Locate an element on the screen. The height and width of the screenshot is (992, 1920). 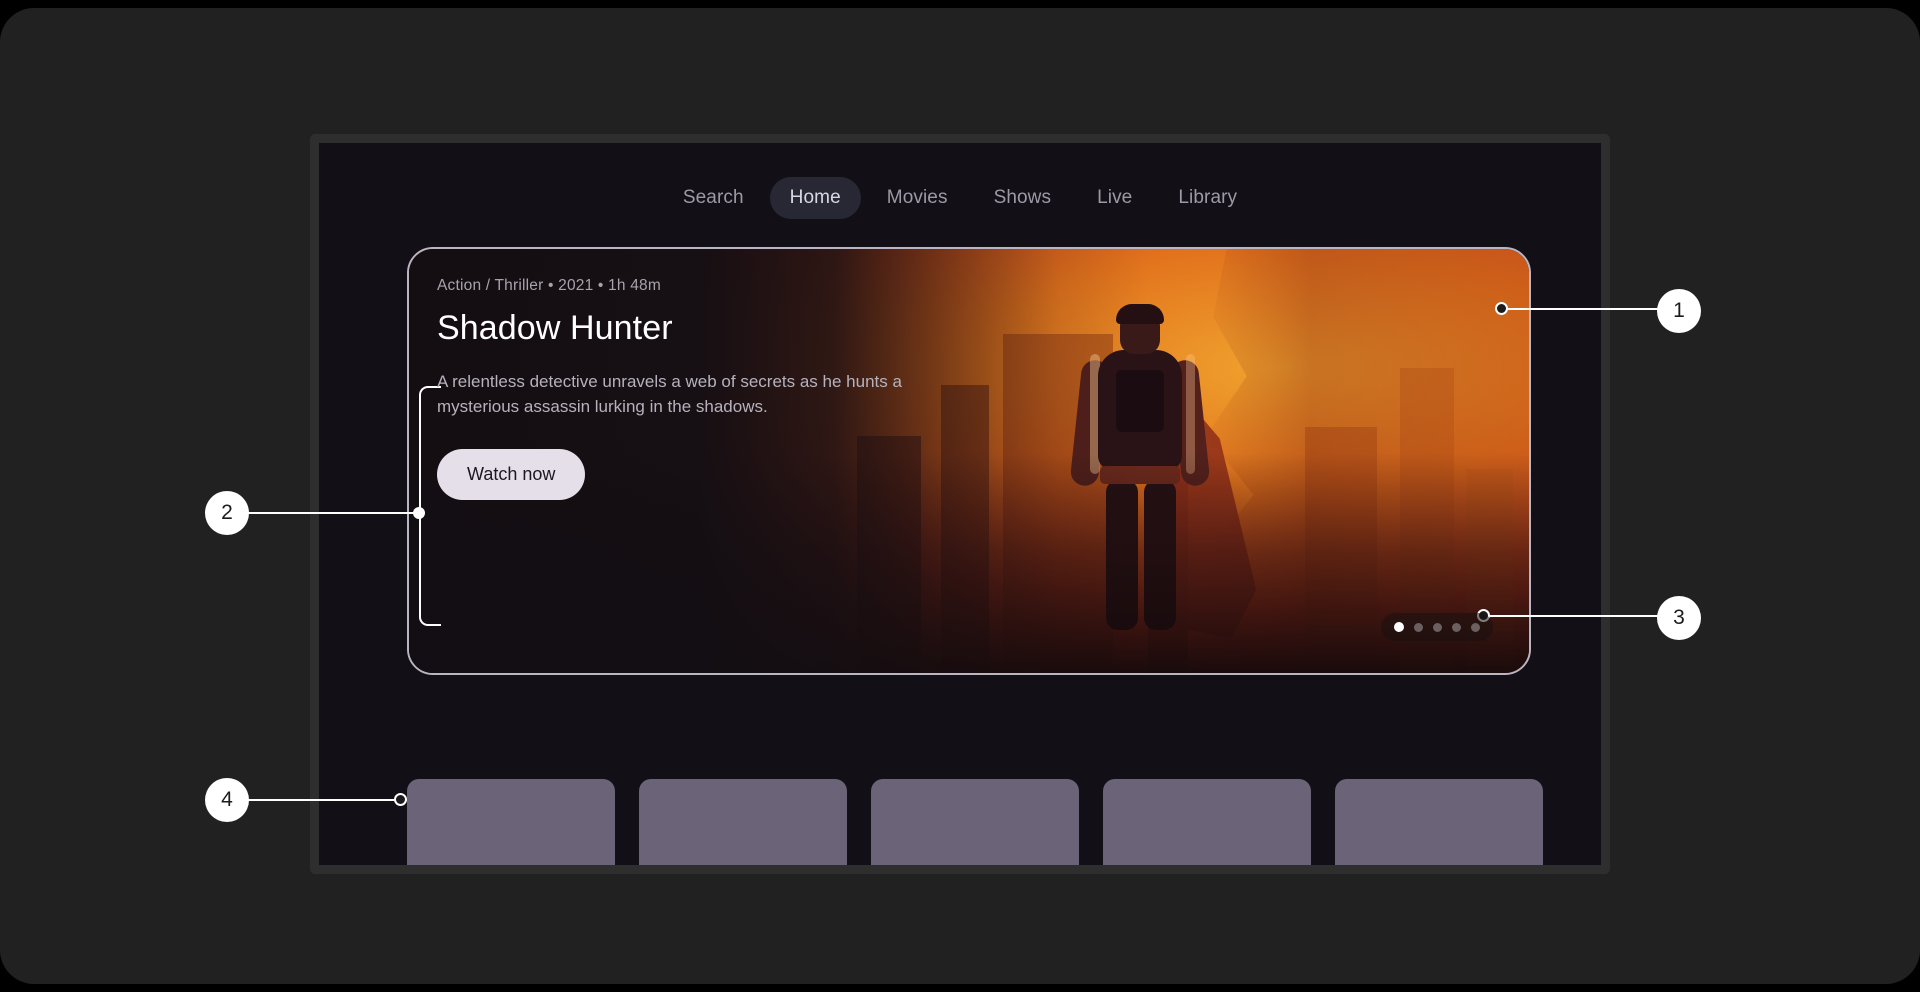
nav-item-library: Library is located at coordinates (1207, 198).